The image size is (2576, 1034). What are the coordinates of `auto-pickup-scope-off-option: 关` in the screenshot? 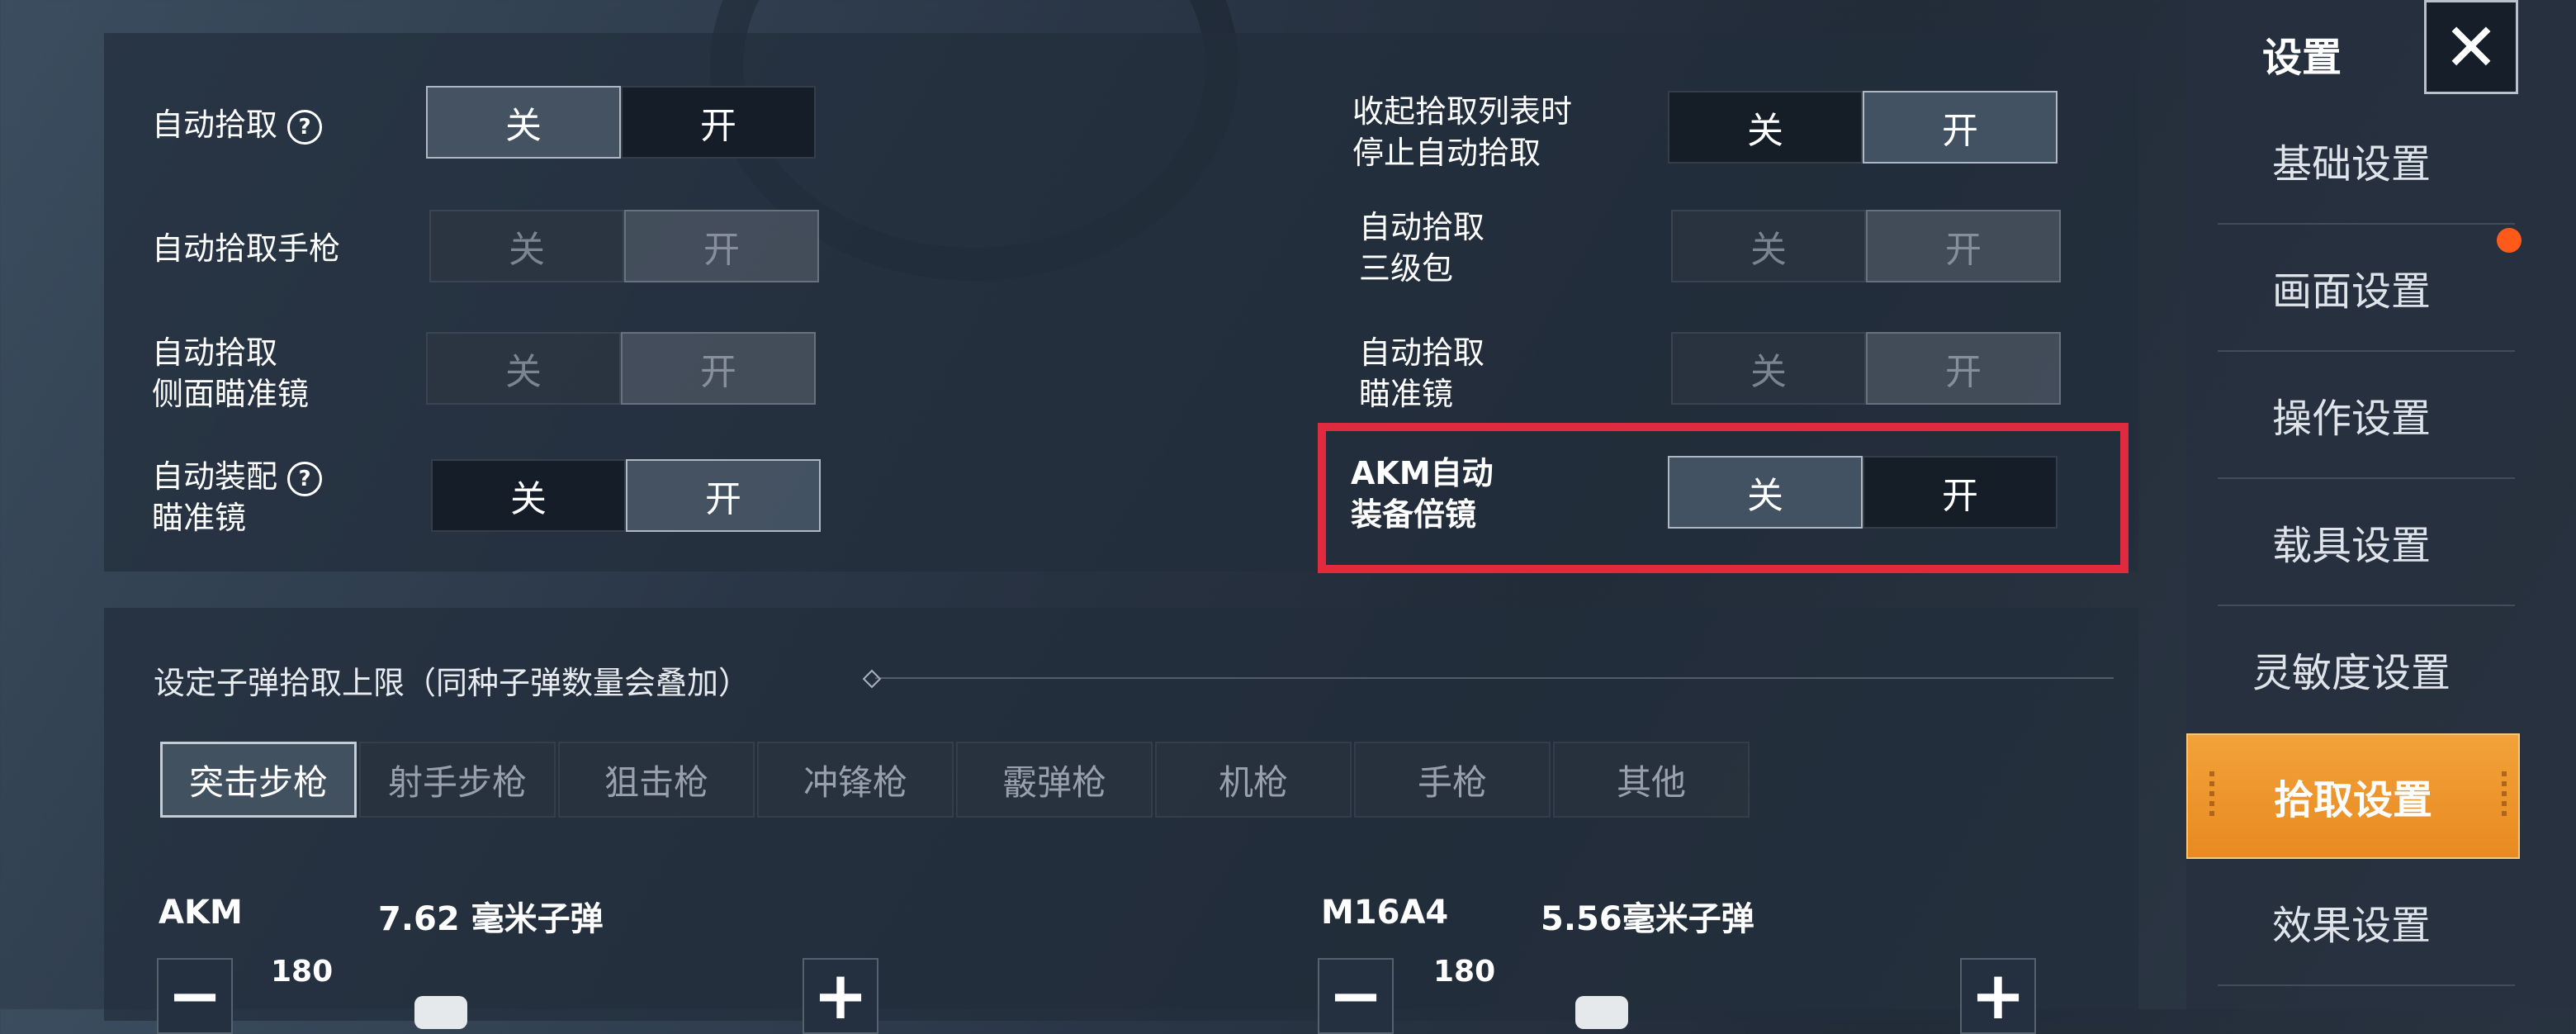 It's located at (1768, 368).